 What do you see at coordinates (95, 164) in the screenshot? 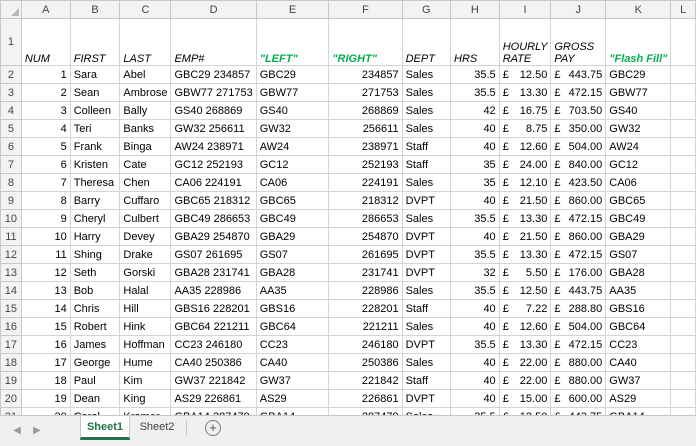
I see `cell-first: Kristen` at bounding box center [95, 164].